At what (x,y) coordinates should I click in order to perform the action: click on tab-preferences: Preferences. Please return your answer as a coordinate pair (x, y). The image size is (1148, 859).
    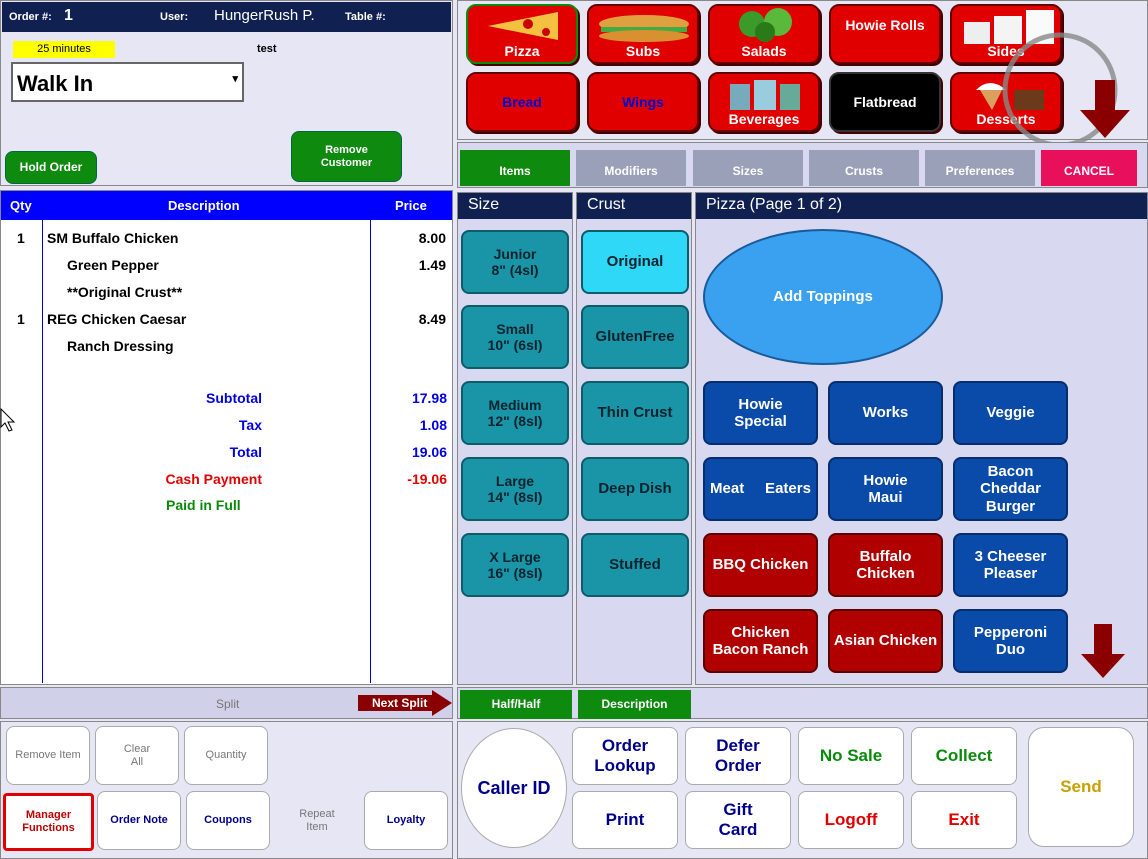
    Looking at the image, I should click on (980, 168).